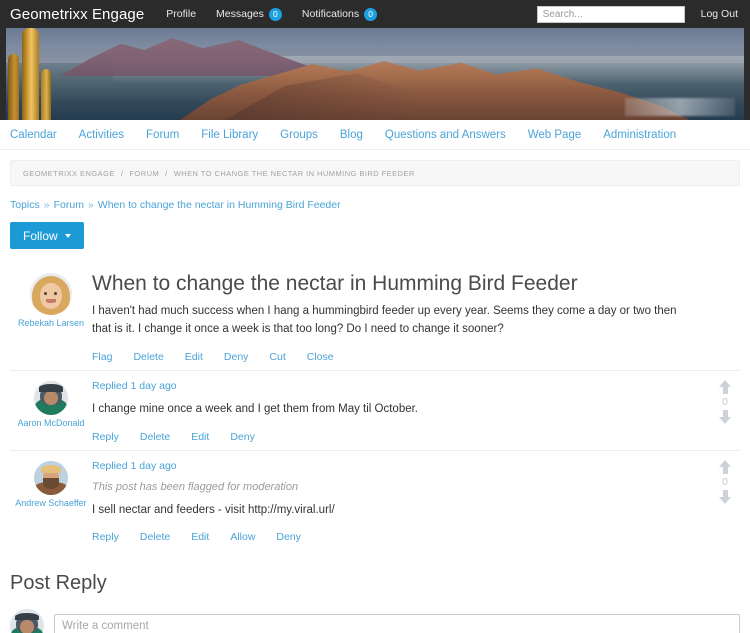 Image resolution: width=750 pixels, height=633 pixels. I want to click on sitenav-item-file-library: File Library, so click(229, 135).